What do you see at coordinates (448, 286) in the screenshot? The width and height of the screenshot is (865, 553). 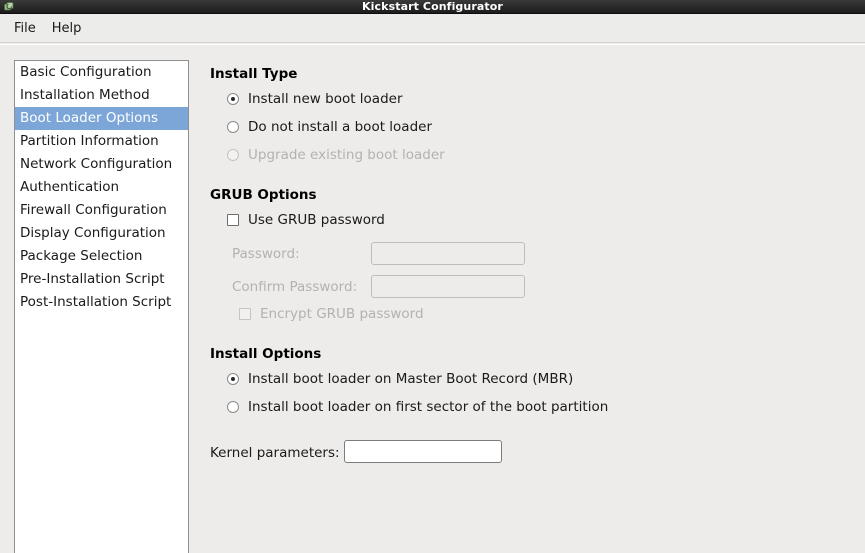 I see `confirm-password-input` at bounding box center [448, 286].